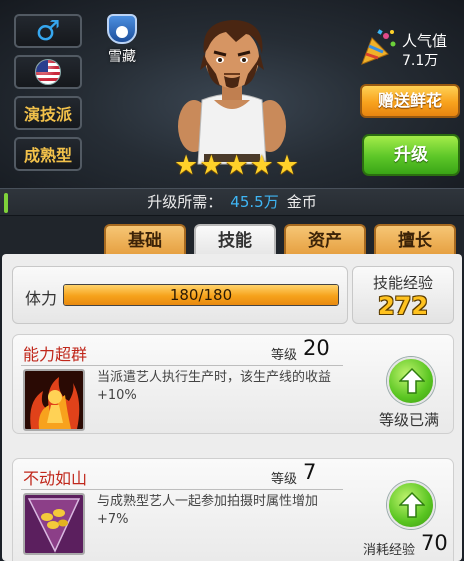  I want to click on gift-flowers-button: 赠送鲜花, so click(410, 101).